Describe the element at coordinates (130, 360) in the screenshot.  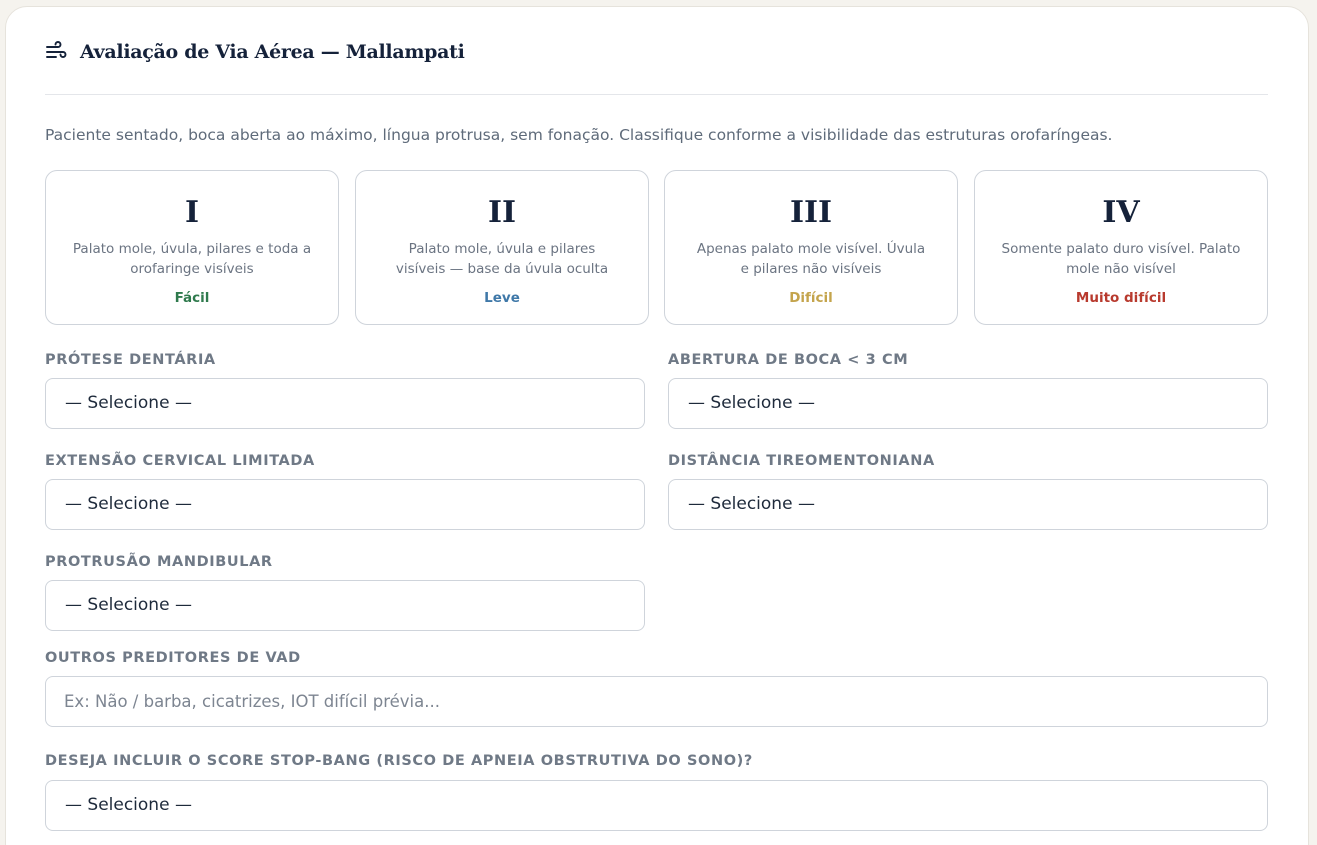
I see `protese-label: PRÓTESE DENTÁRIA` at that location.